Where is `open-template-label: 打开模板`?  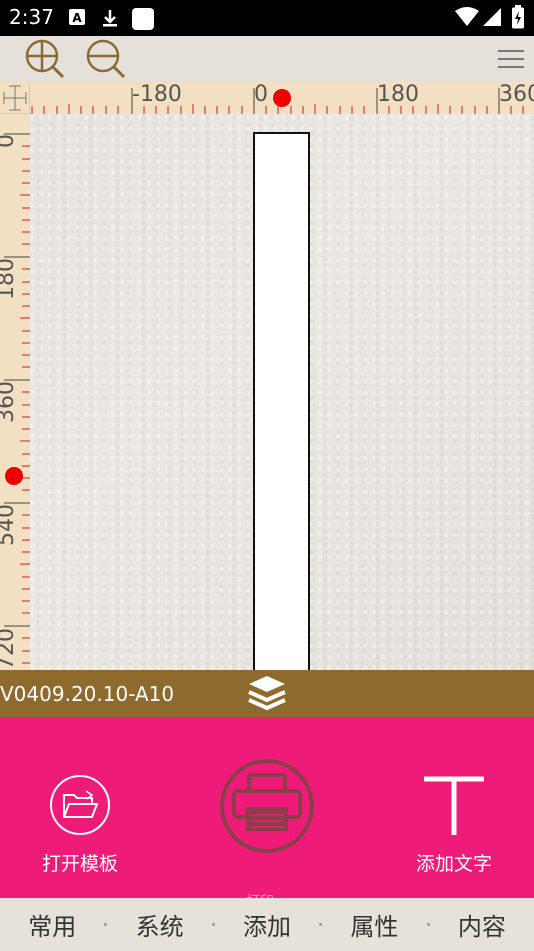 open-template-label: 打开模板 is located at coordinates (79, 864).